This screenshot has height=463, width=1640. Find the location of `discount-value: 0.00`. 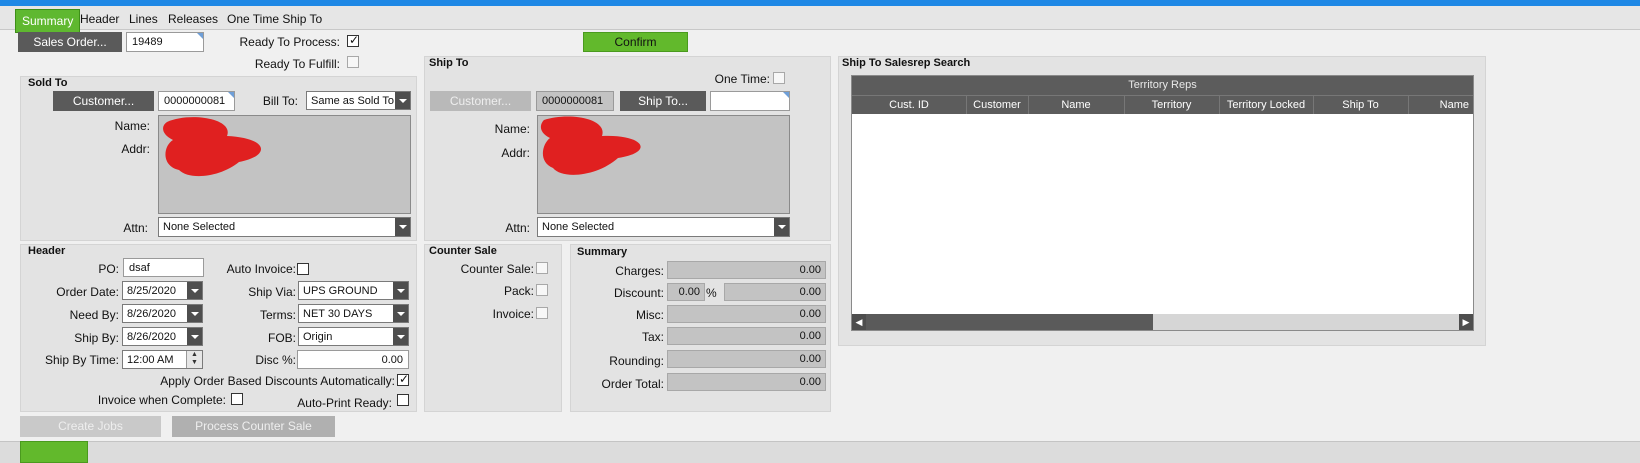

discount-value: 0.00 is located at coordinates (775, 292).